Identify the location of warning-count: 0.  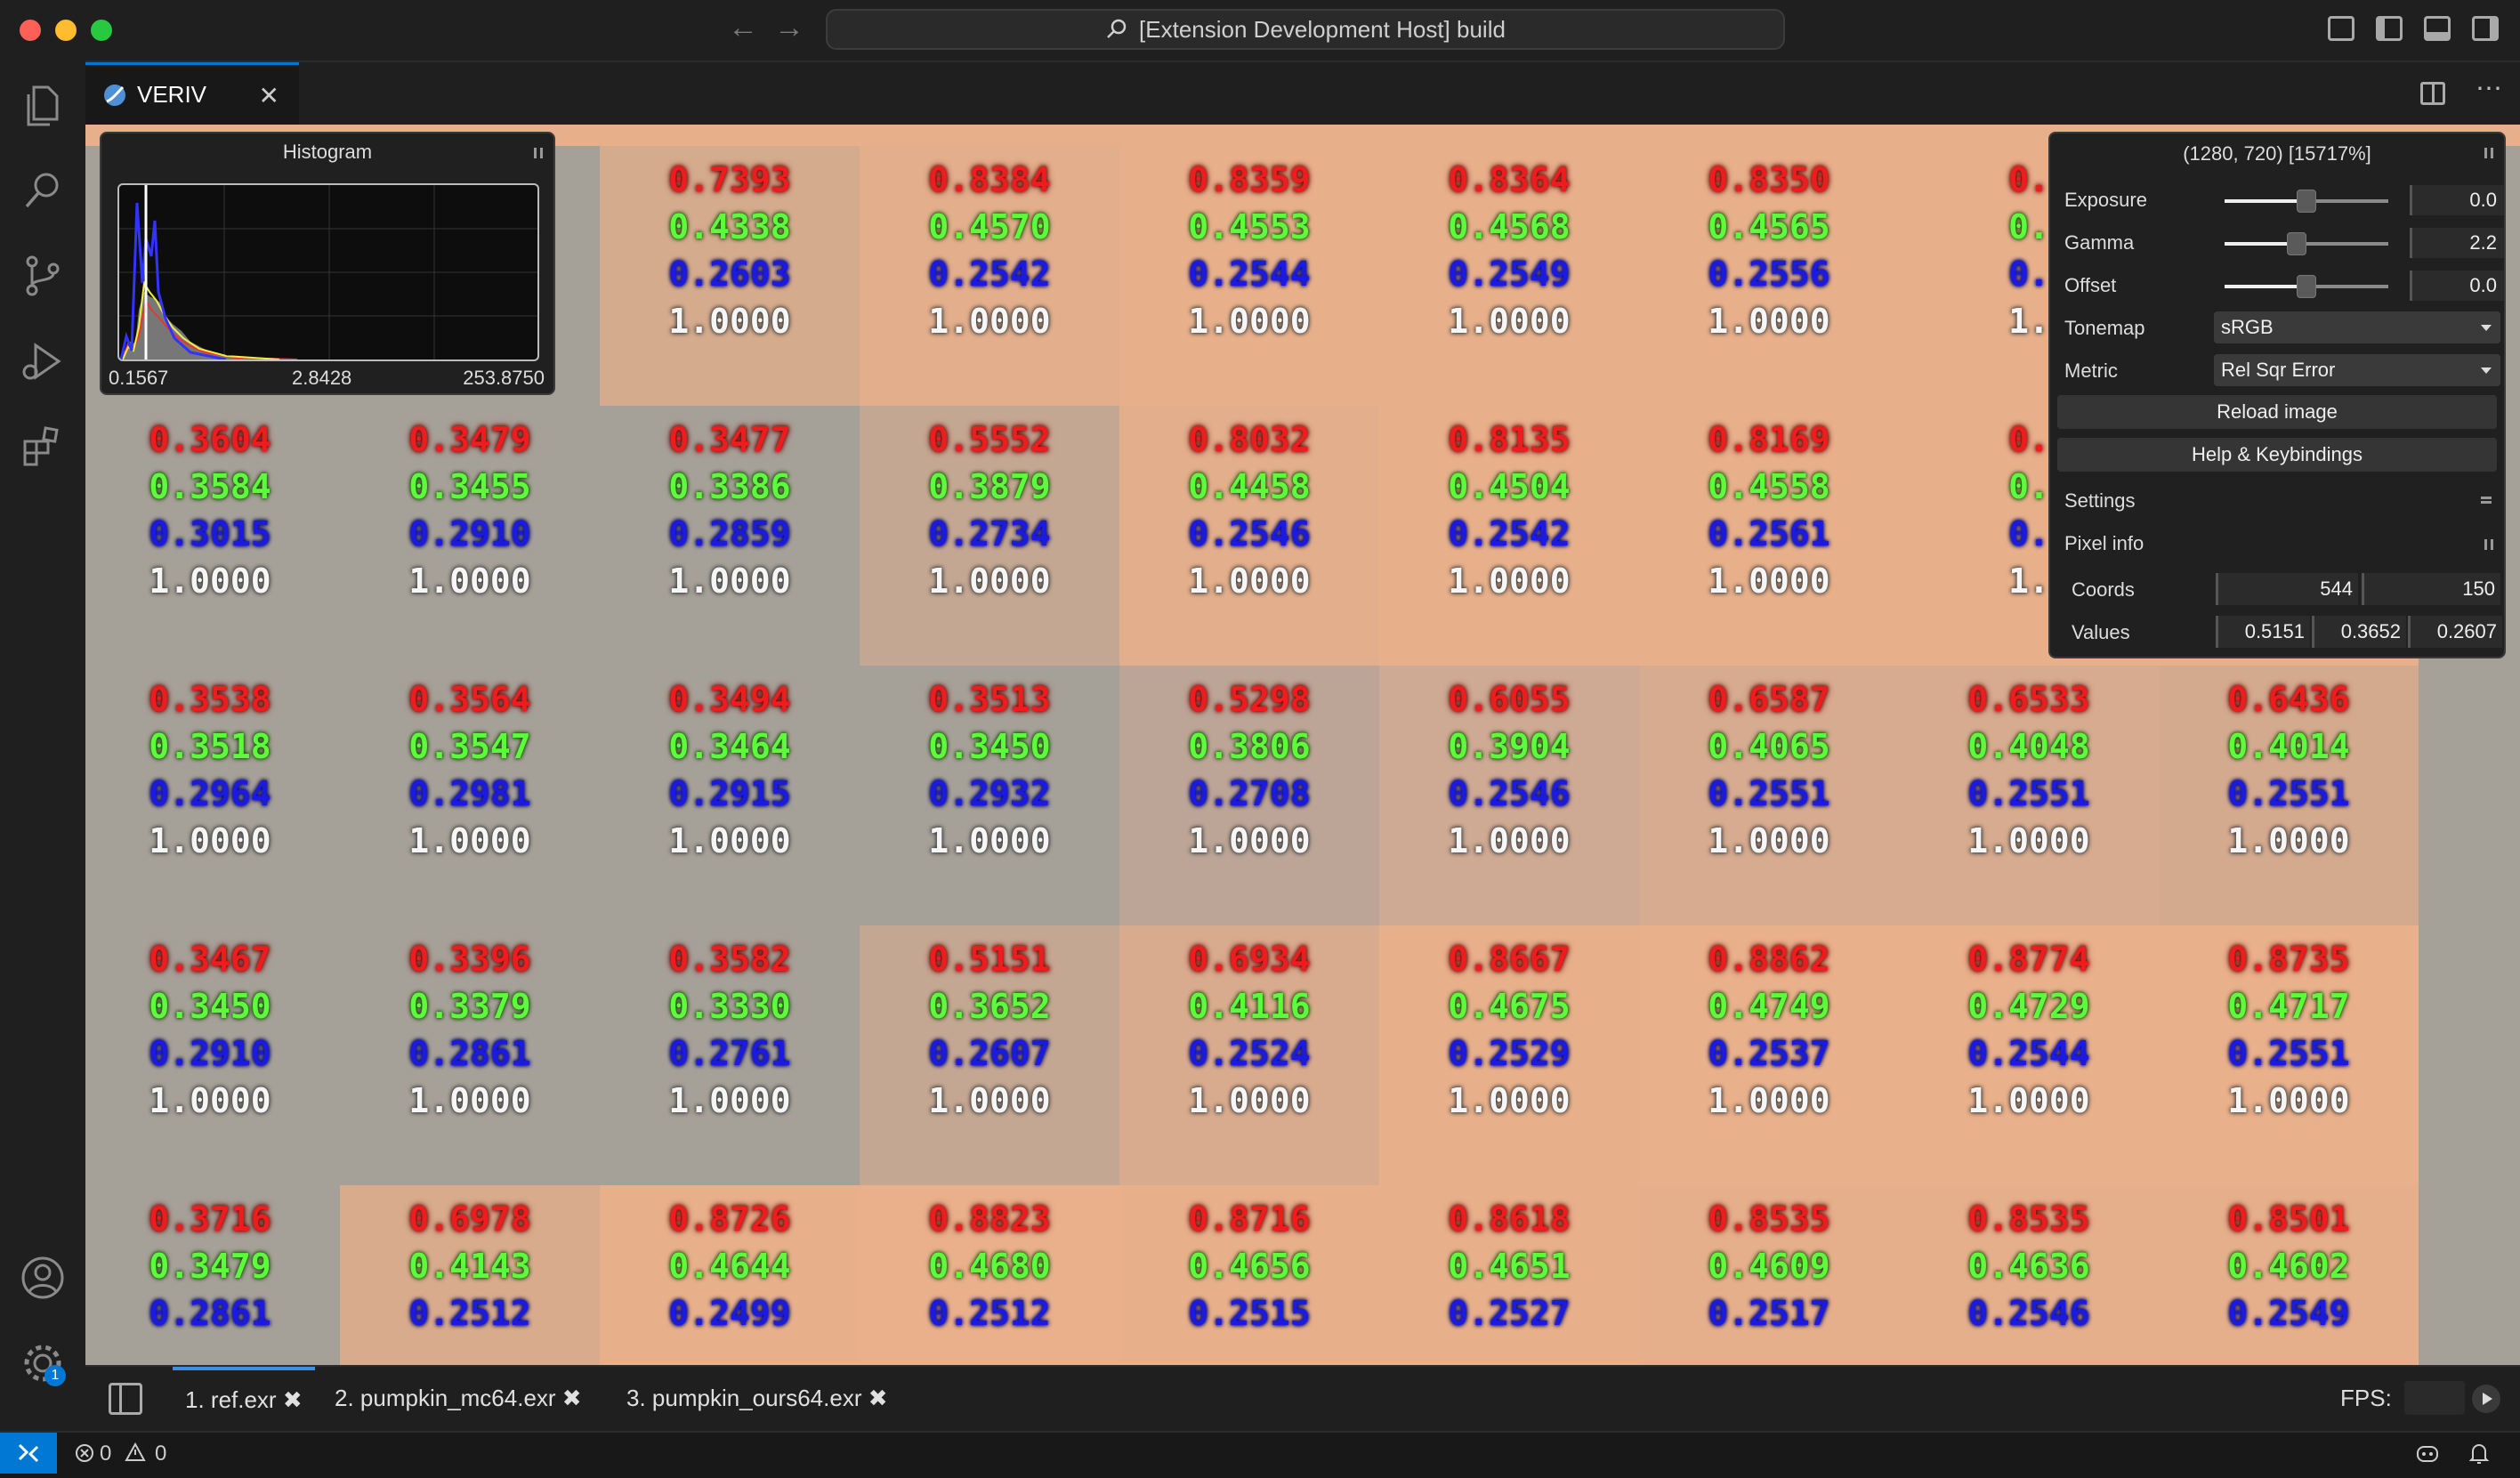
(160, 1454).